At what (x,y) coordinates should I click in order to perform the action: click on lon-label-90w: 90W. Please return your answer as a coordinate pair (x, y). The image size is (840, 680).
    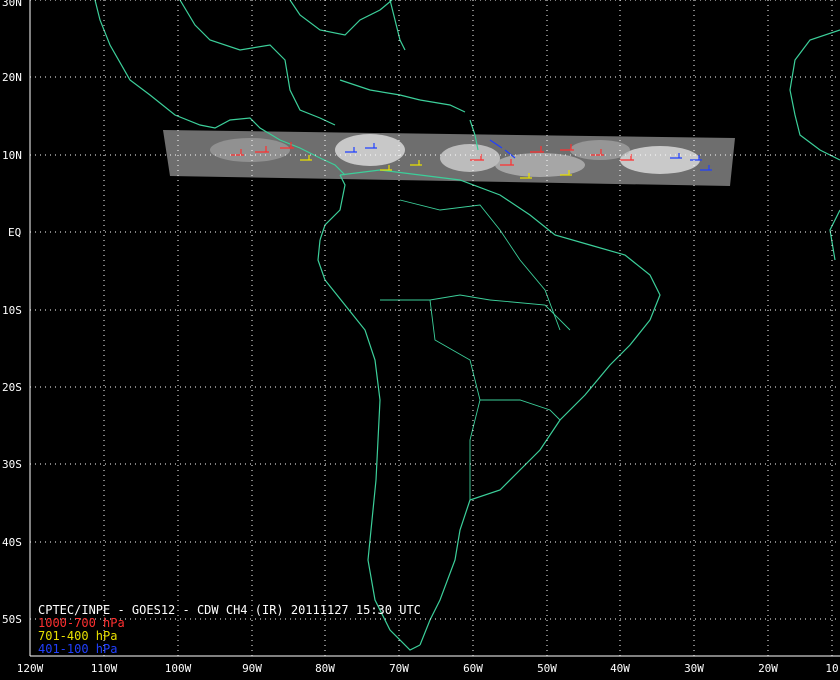
    Looking at the image, I should click on (252, 668).